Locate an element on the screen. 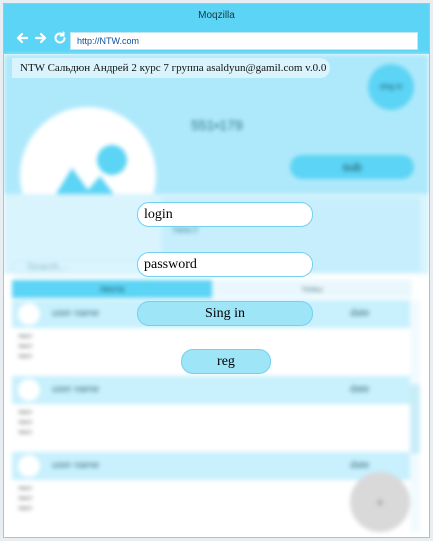 This screenshot has width=433, height=541. back-arrow-icon is located at coordinates (22, 38).